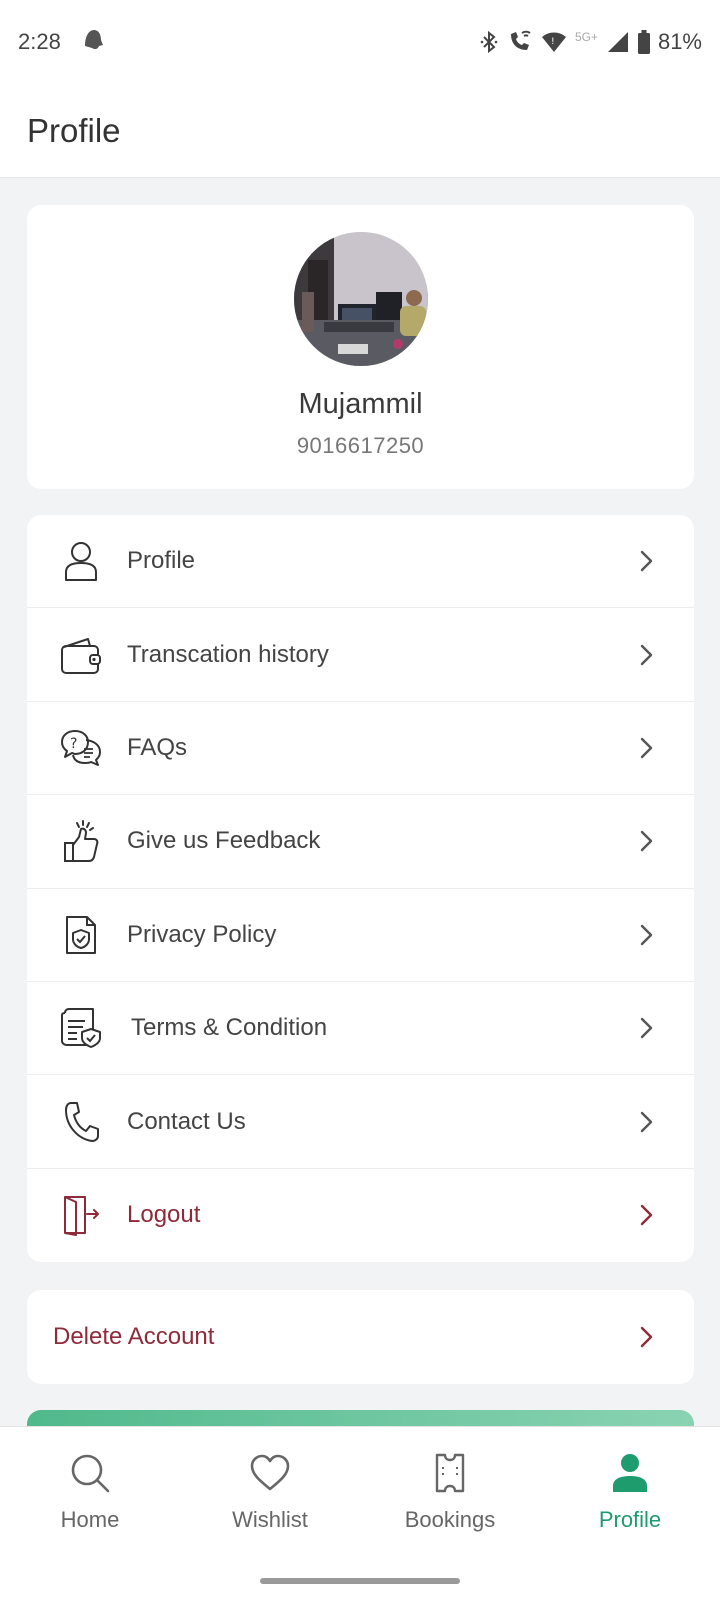 This screenshot has width=720, height=1600. I want to click on notification-app-icon, so click(93, 42).